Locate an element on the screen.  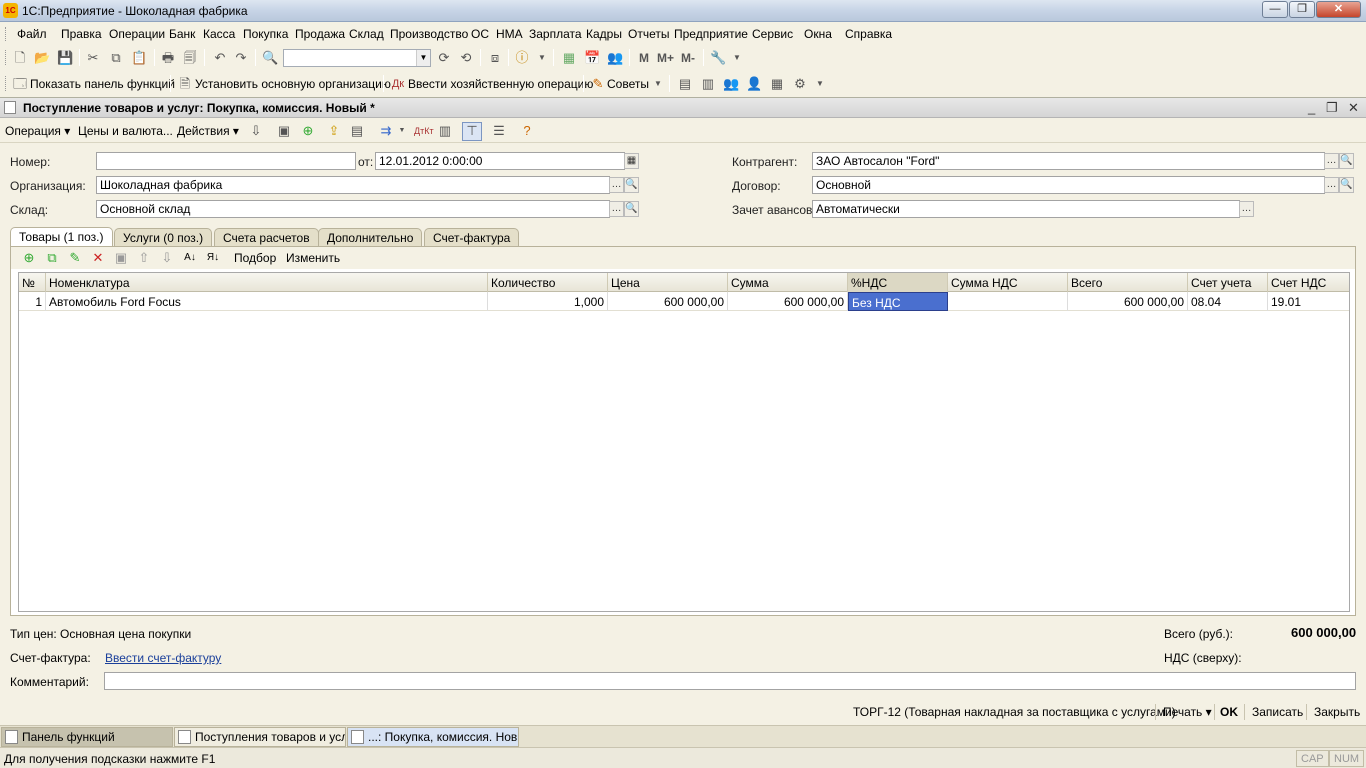
row-price: 600 000,00 is located at coordinates (668, 301).